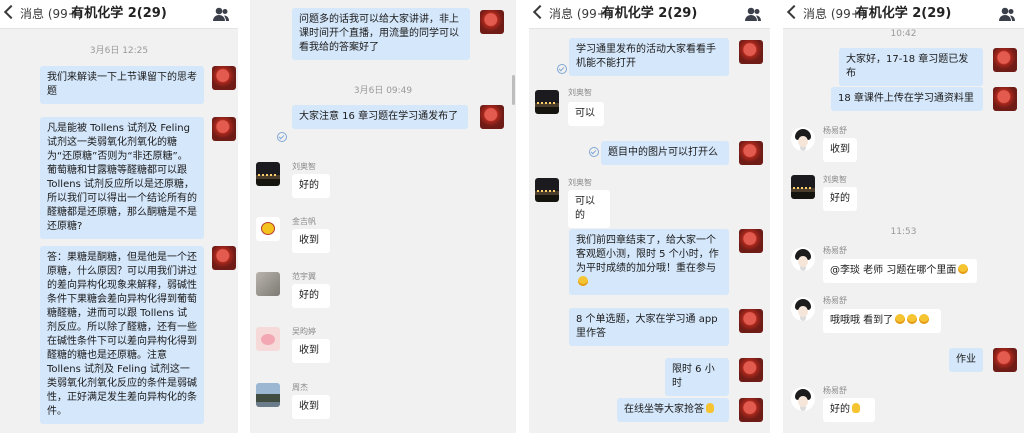  Describe the element at coordinates (856, 408) in the screenshot. I see `ok-hand-emoji-icon` at that location.